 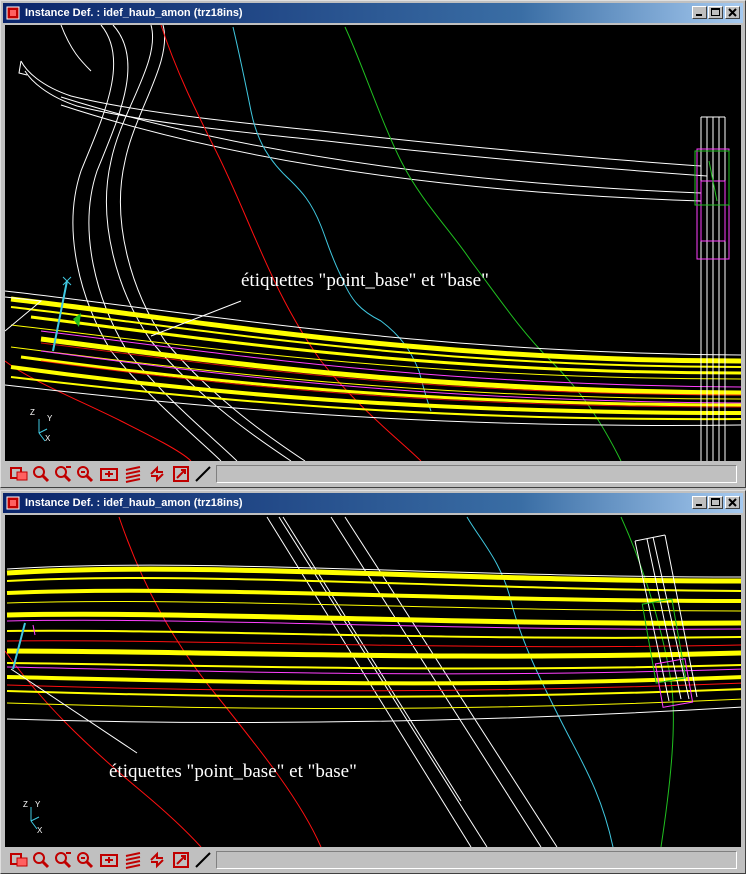 I want to click on white-structure, so click(x=713, y=288).